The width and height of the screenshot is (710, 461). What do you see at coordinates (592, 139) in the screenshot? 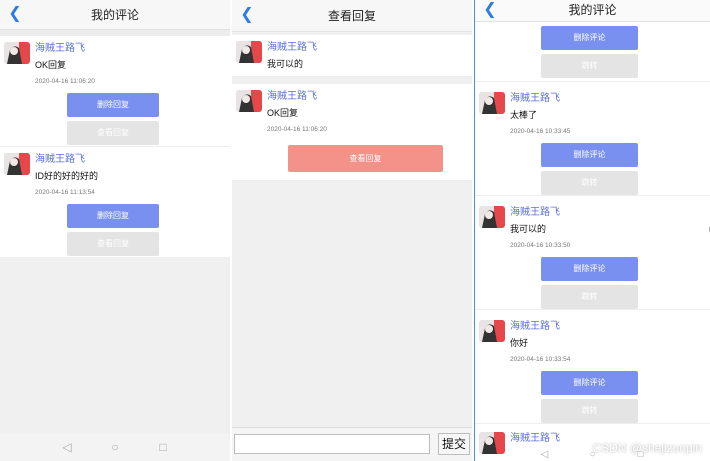
I see `comment-card: 海贼王路飞 太棒了 2020-04-16 10:33:45 删除评论 跳转` at bounding box center [592, 139].